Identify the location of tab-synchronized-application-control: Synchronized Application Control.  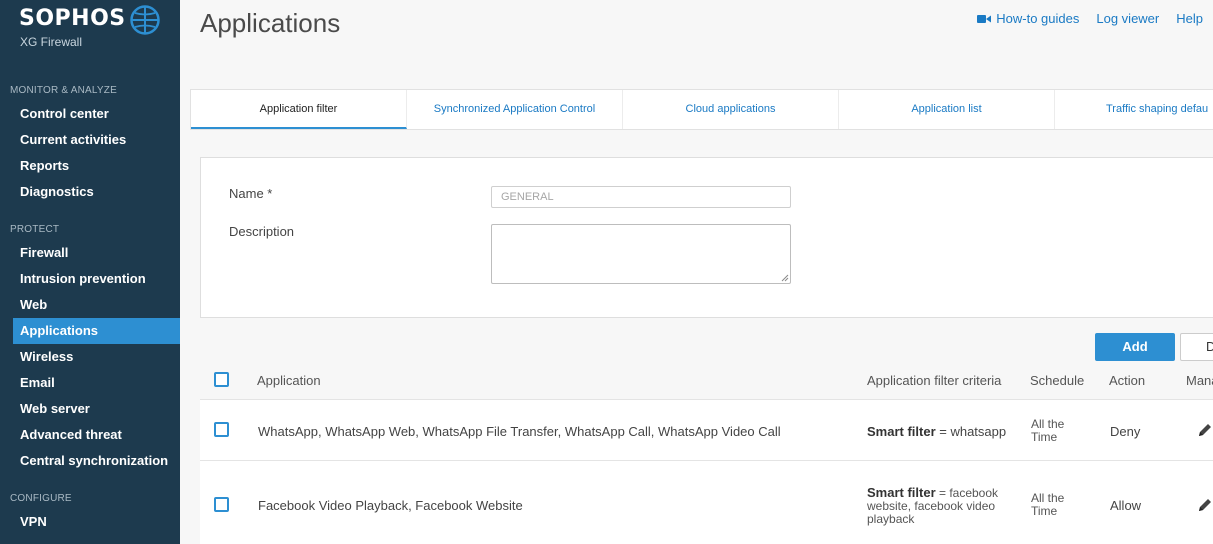
(515, 109).